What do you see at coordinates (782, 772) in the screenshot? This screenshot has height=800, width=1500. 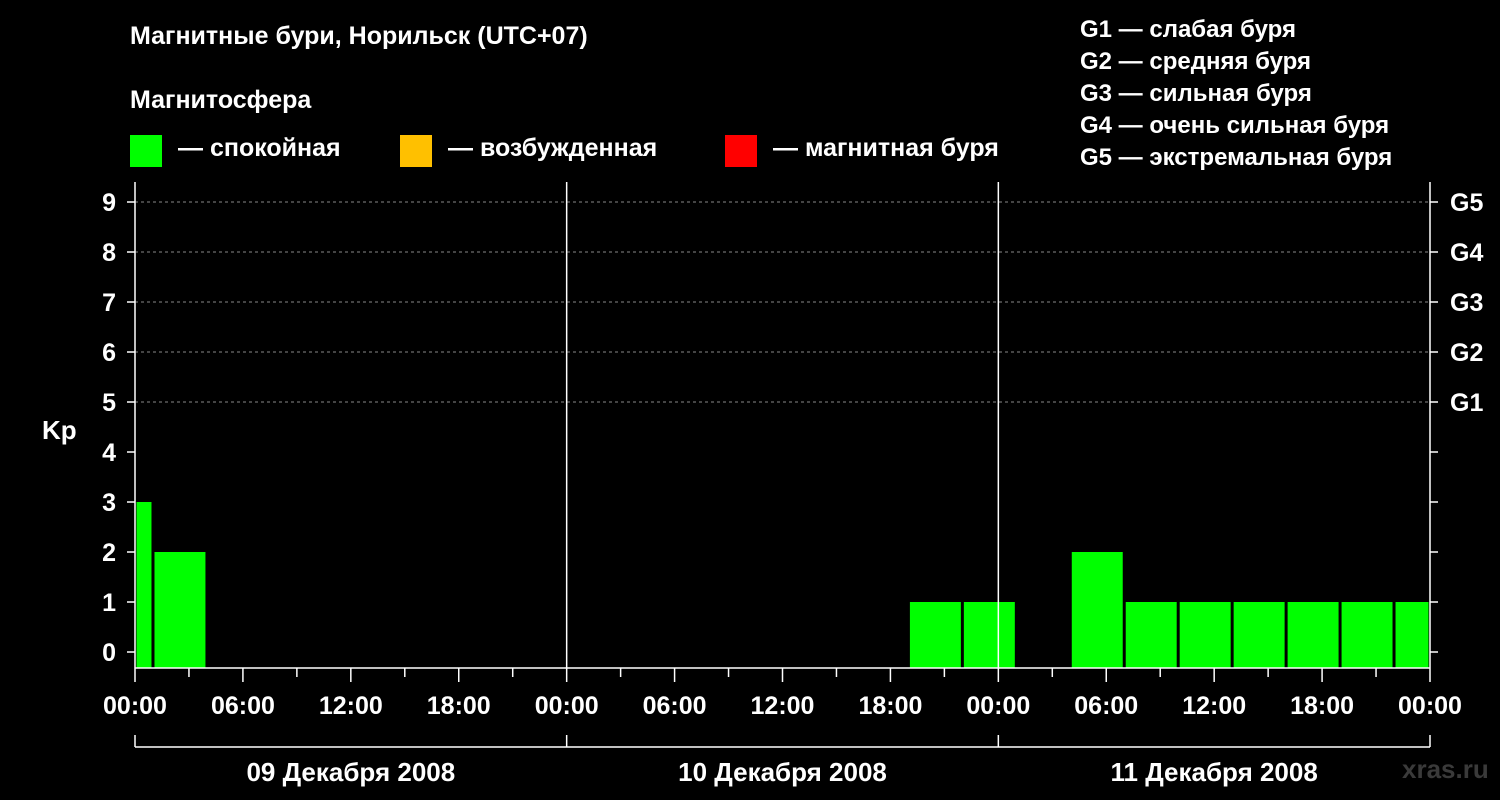 I see `day-label: 10 Декабря 2008` at bounding box center [782, 772].